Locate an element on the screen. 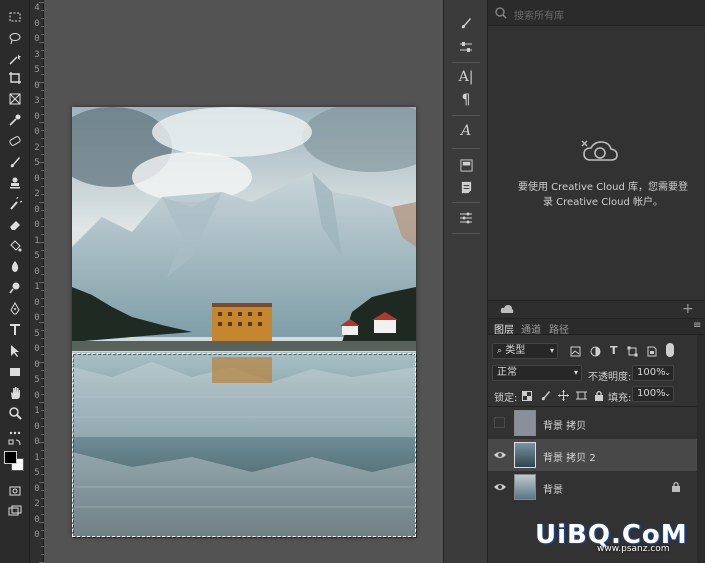 The height and width of the screenshot is (563, 705). bucket-icon is located at coordinates (15, 246).